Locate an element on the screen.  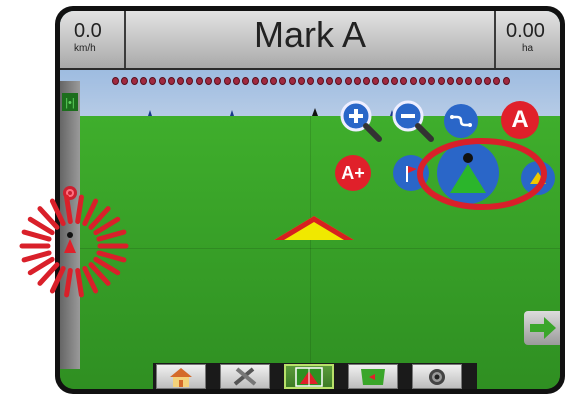
status-bar: 0.0 km/h Mark A 0.00 ha is located at coordinates (310, 40).